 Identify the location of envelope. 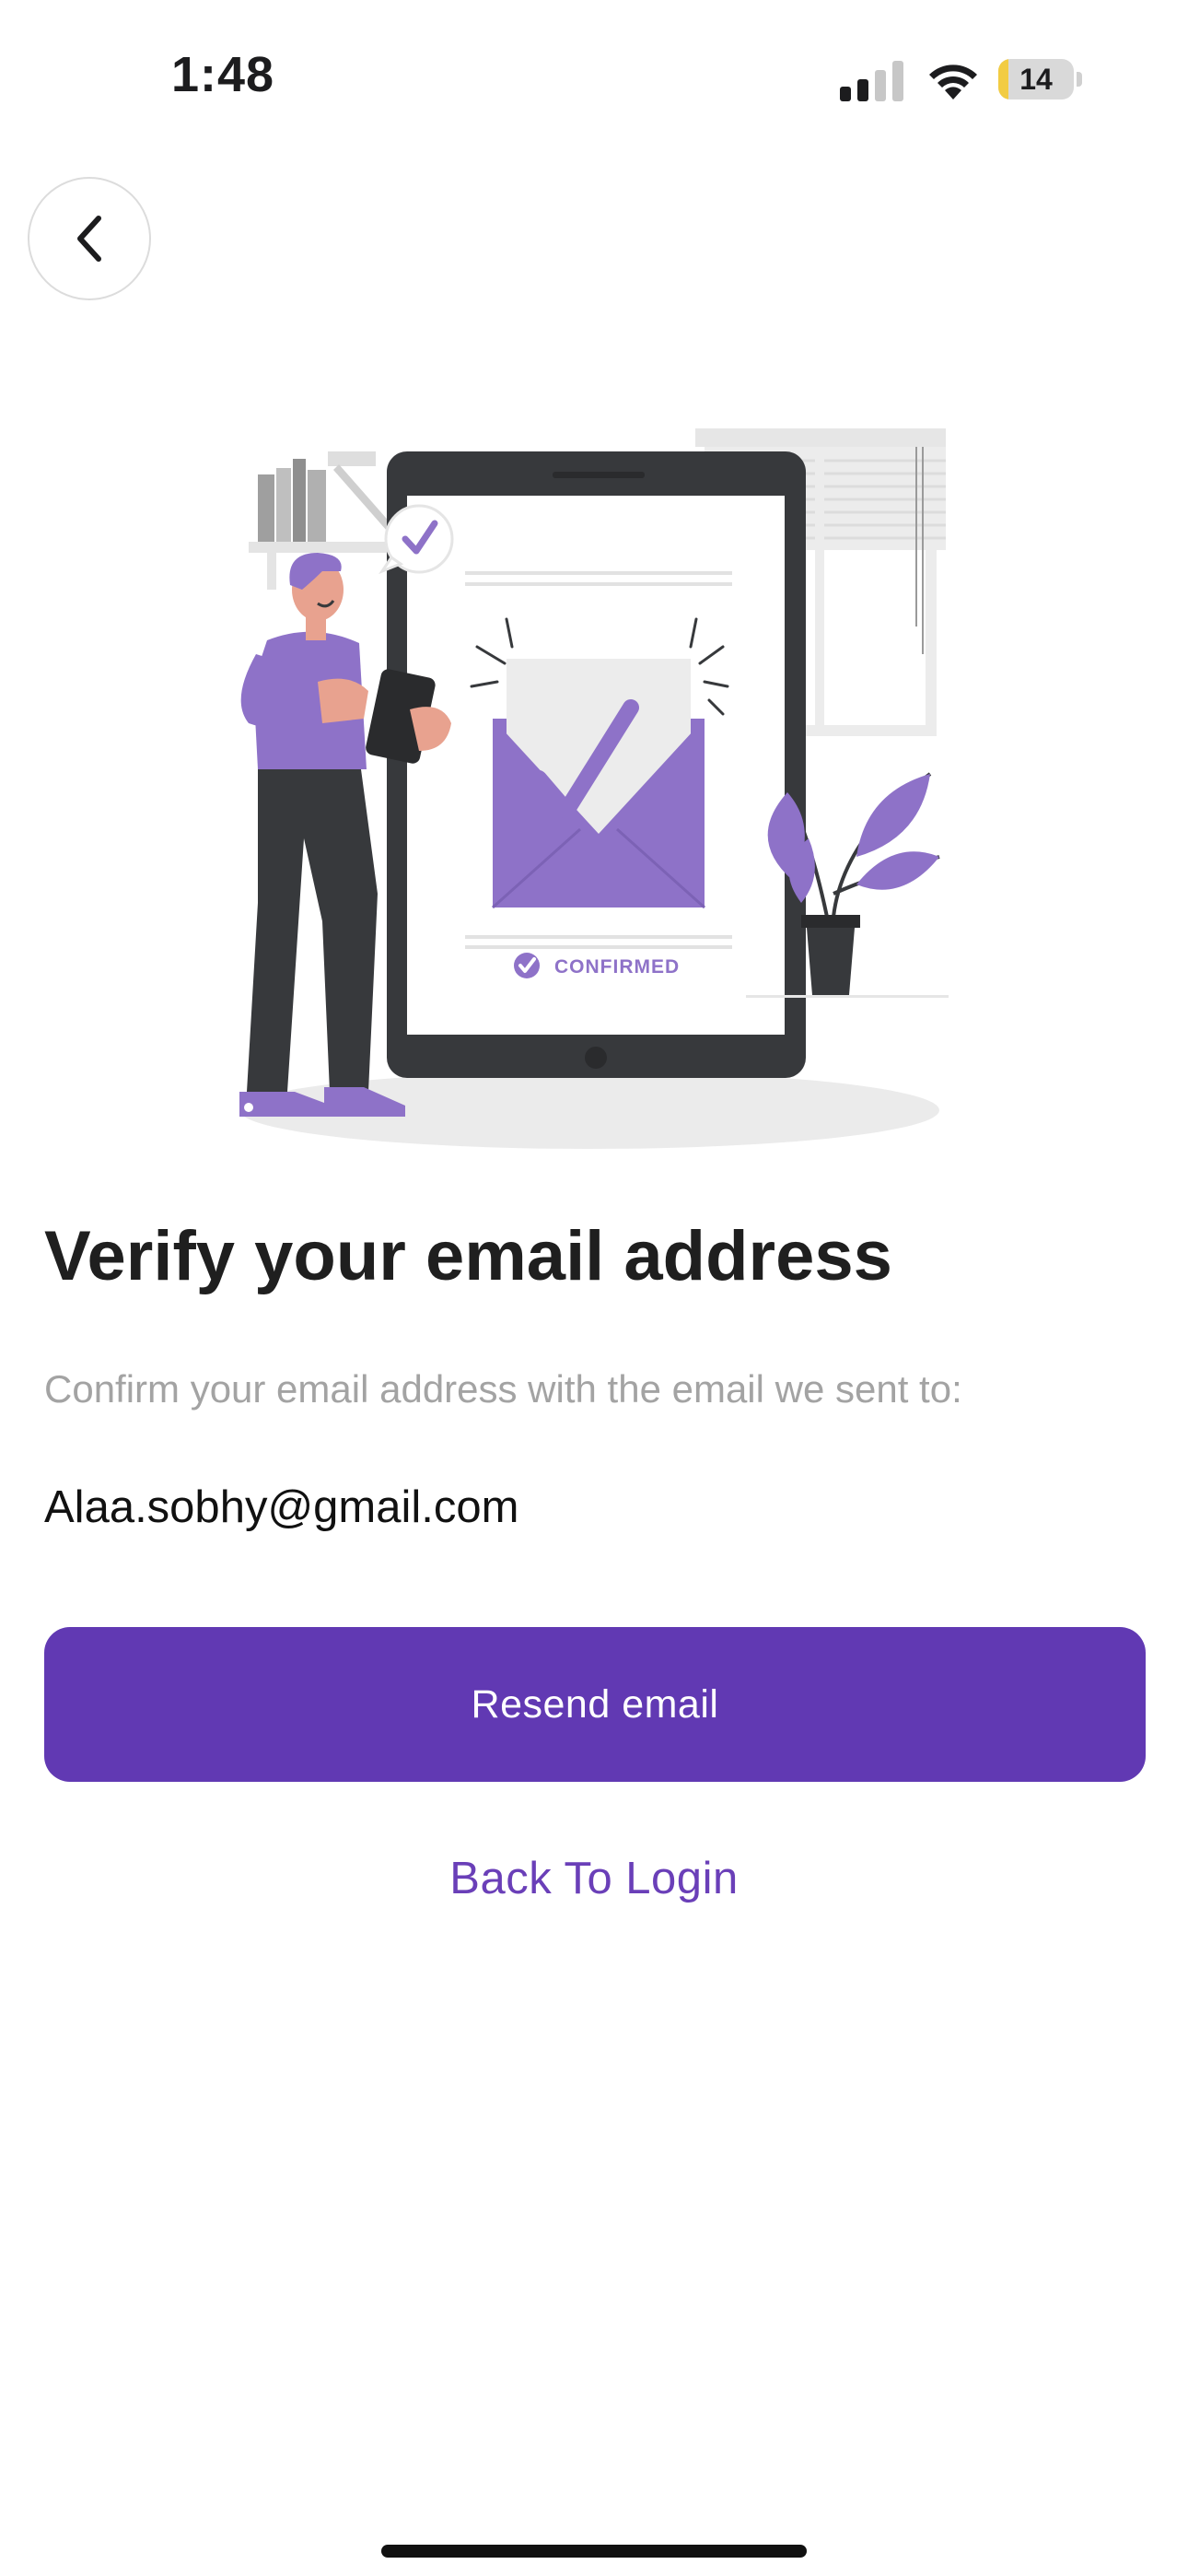
(599, 763).